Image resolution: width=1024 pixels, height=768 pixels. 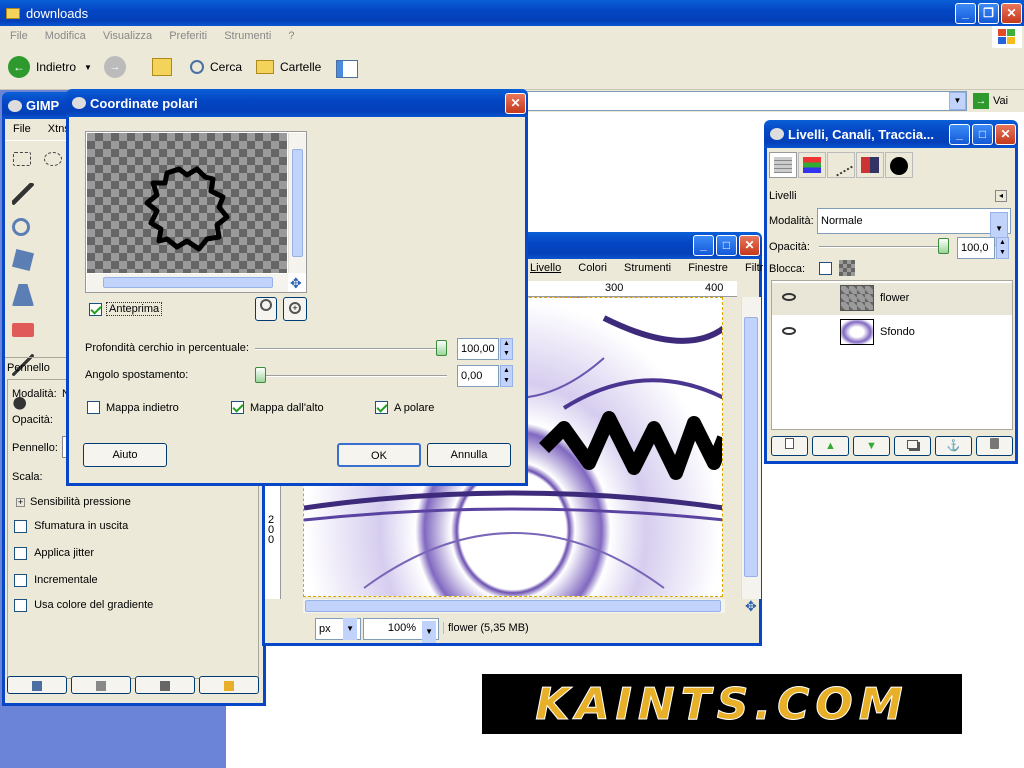 I want to click on back-button: ← Indietro ▼, so click(x=50, y=67).